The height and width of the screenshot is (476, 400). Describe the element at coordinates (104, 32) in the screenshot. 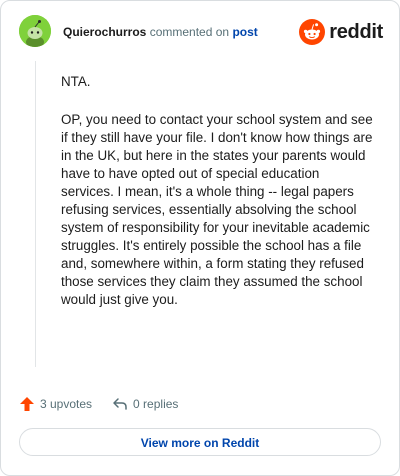

I see `username-link: Quierochurros` at that location.